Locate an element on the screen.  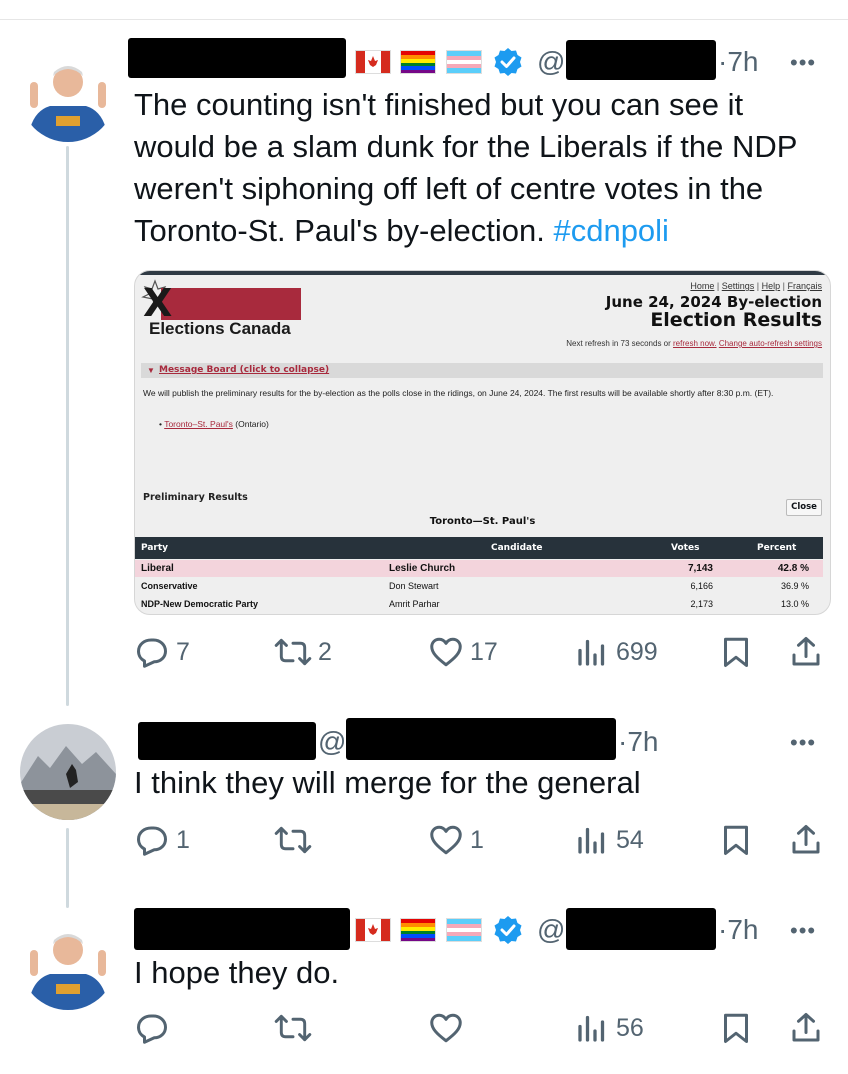
tweet-text: I think they will merge for the general is located at coordinates (387, 782).